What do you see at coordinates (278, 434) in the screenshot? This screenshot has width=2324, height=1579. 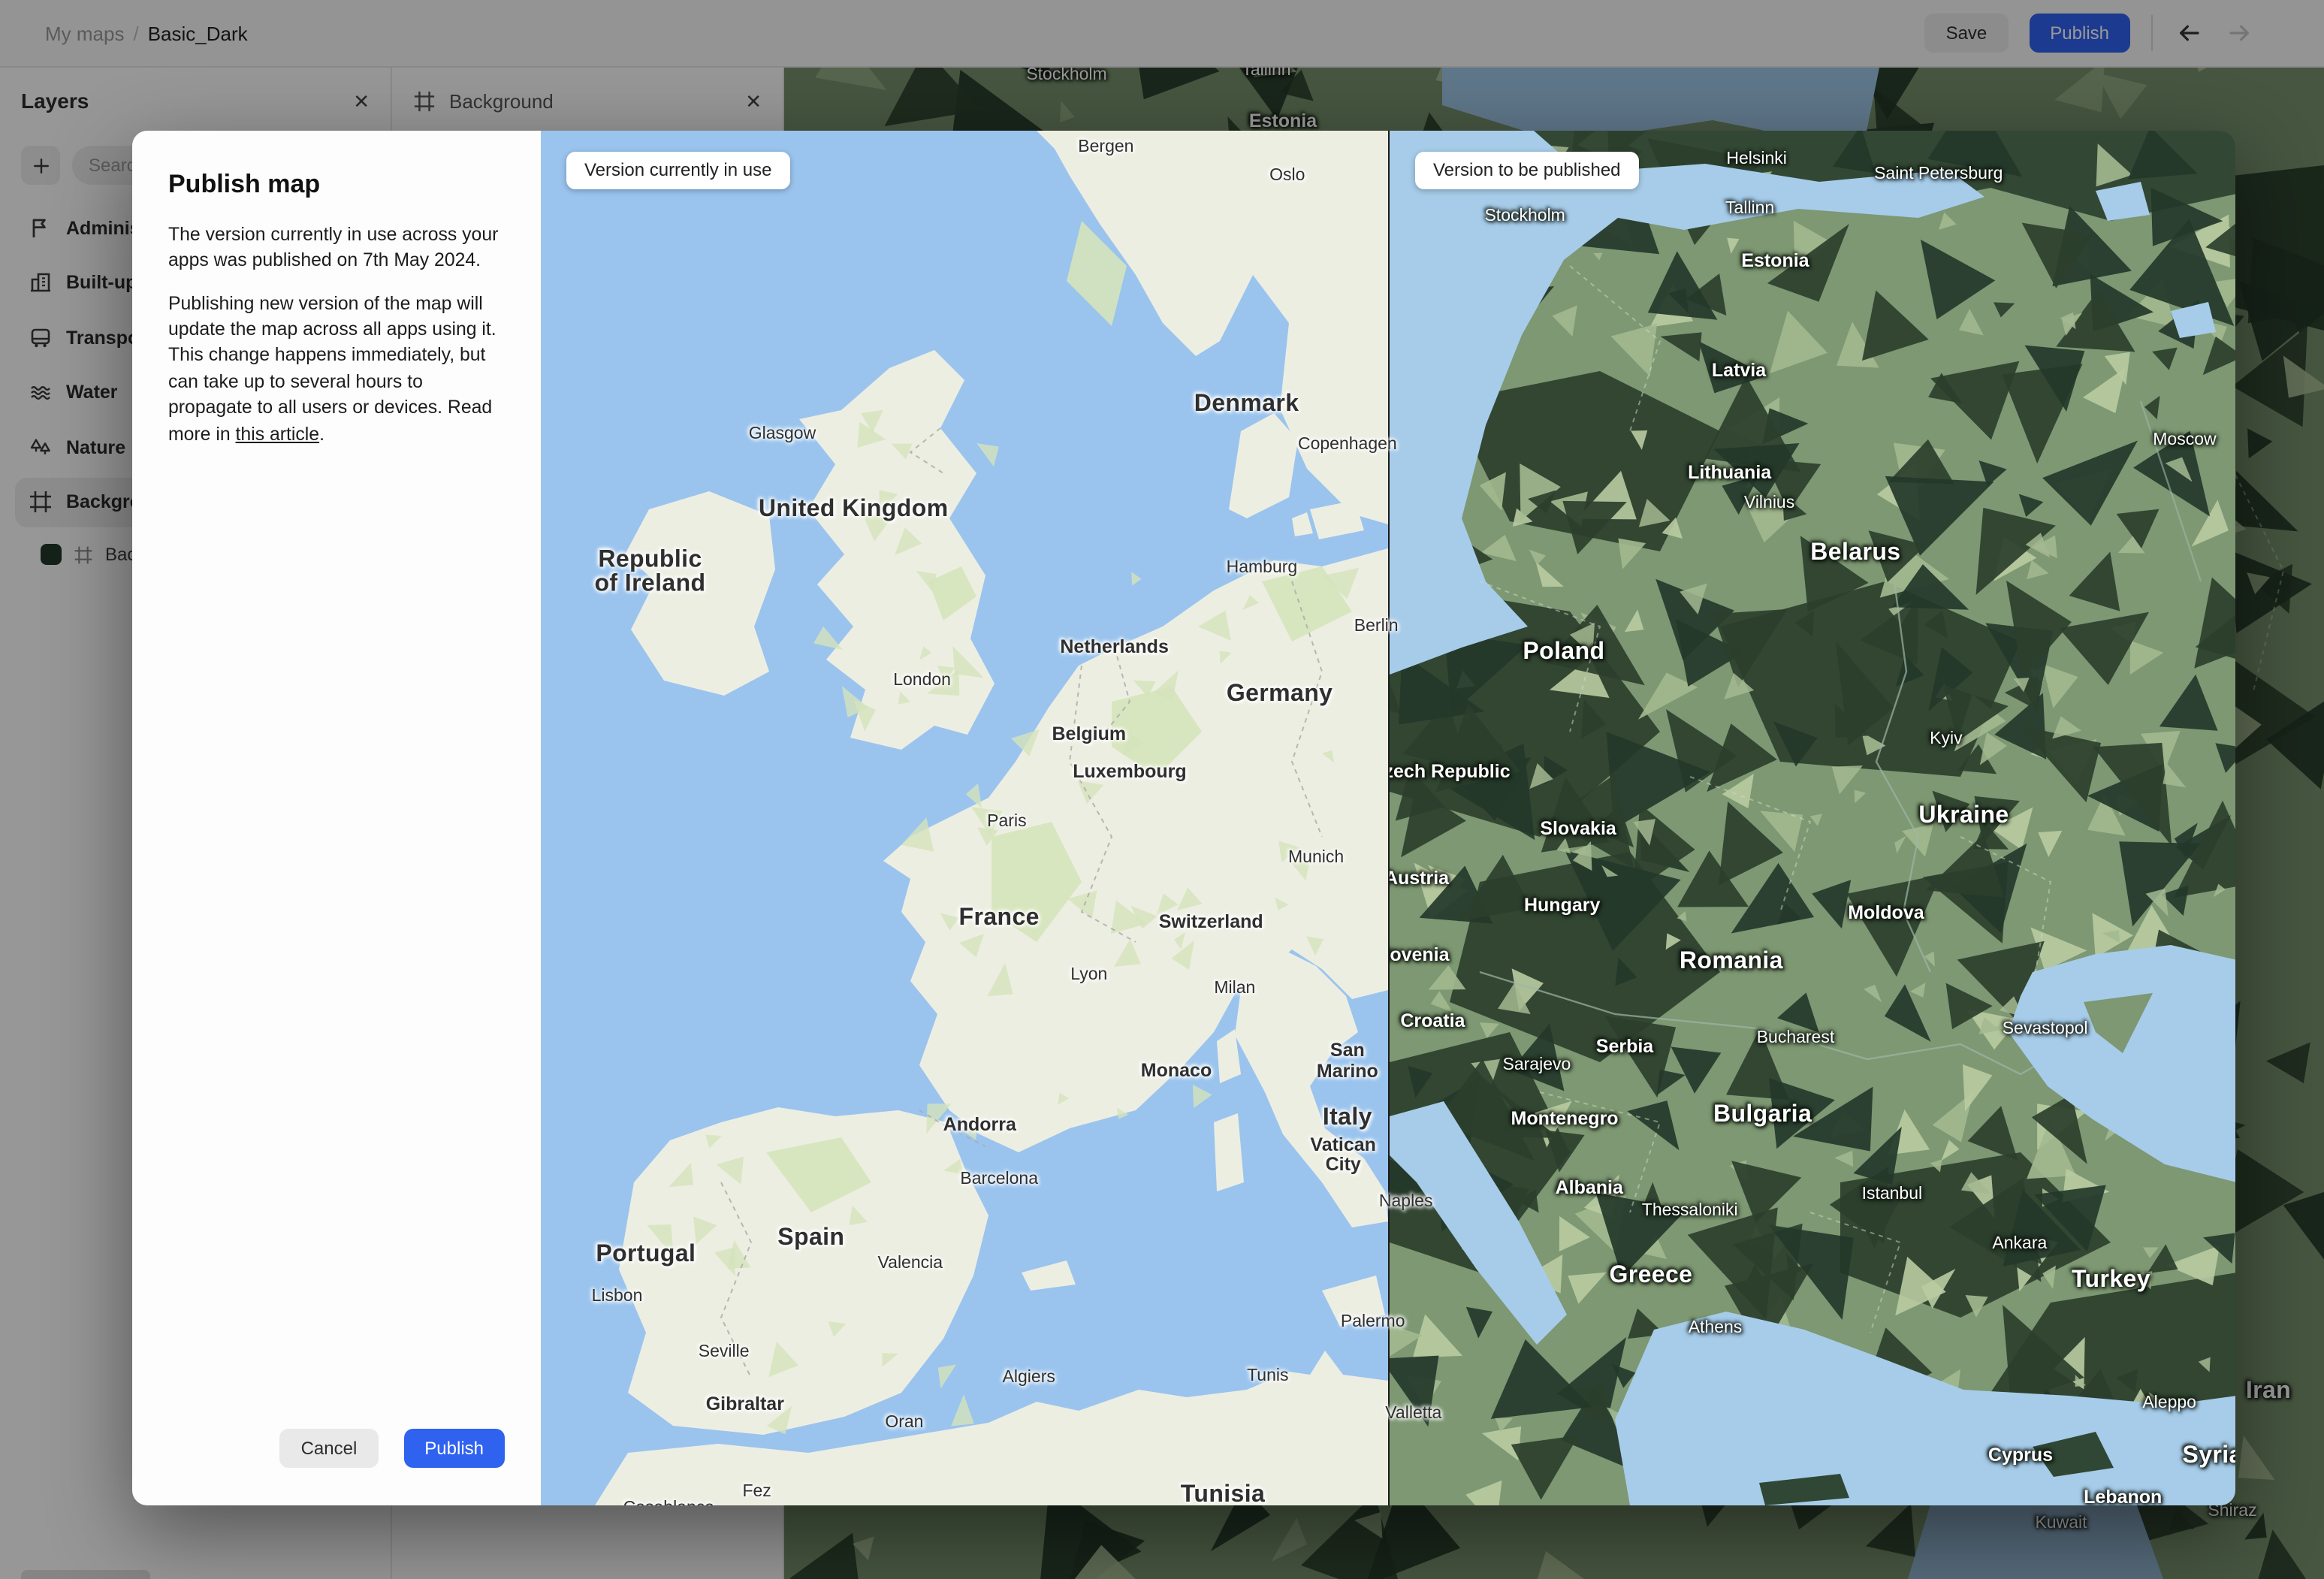 I see `this-article-link: this article` at bounding box center [278, 434].